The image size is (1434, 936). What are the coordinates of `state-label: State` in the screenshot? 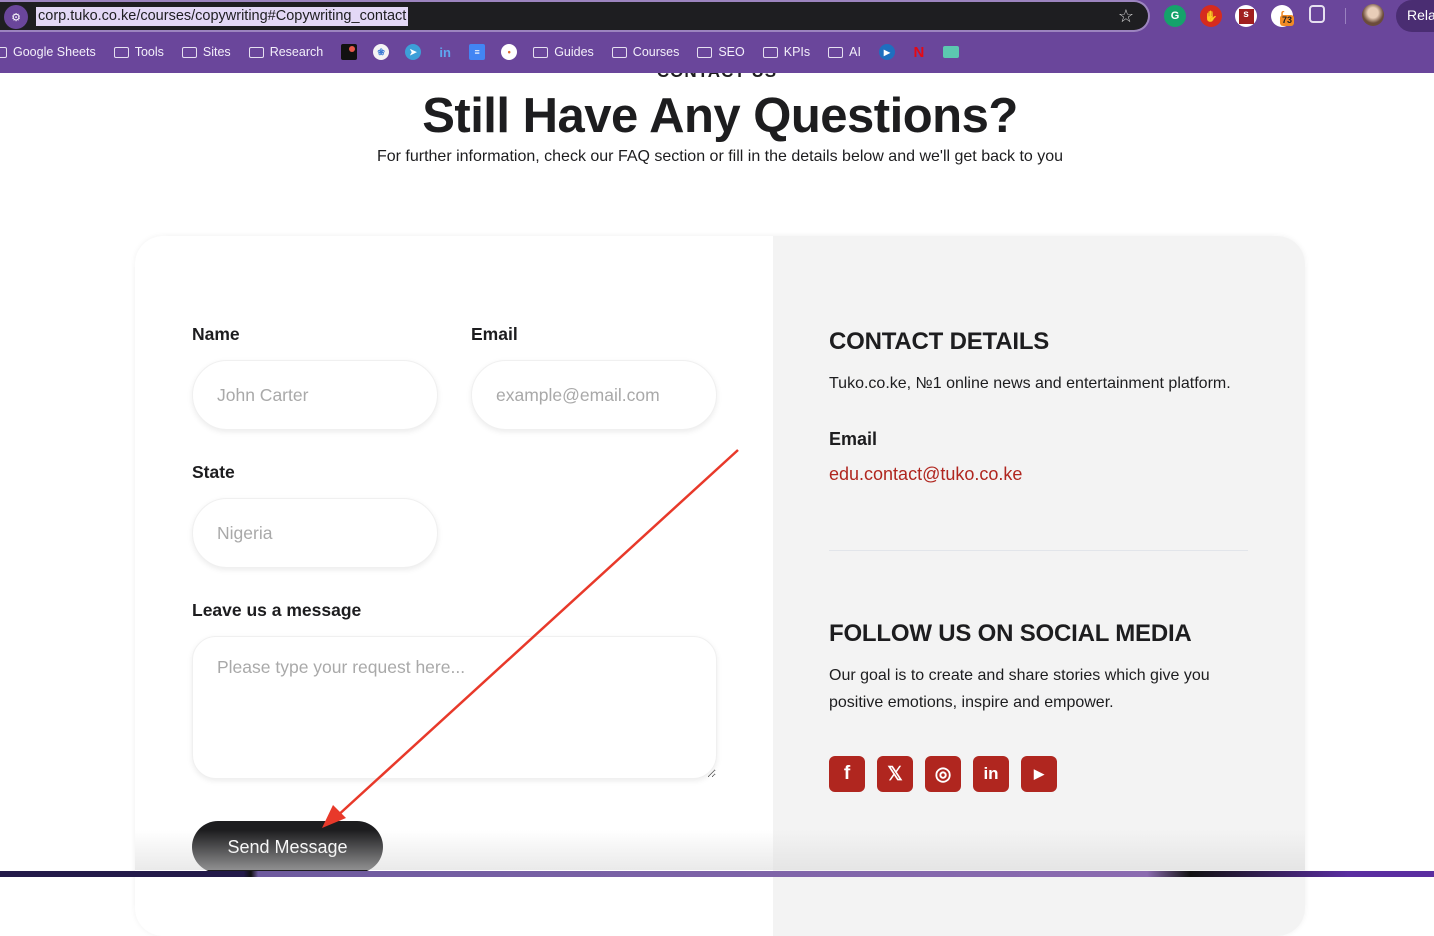 It's located at (213, 472).